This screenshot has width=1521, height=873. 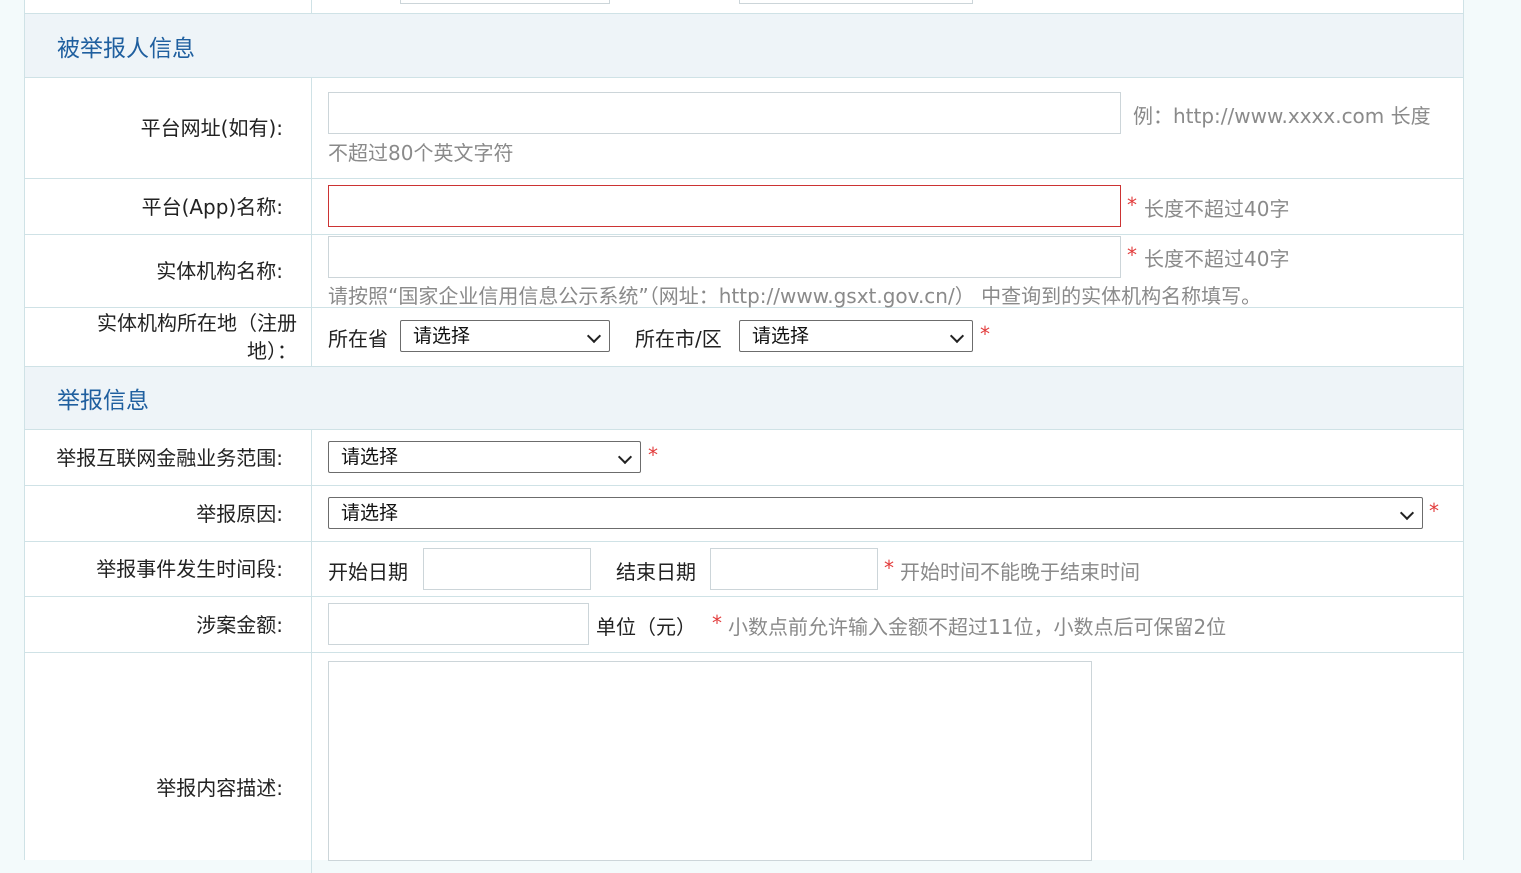 I want to click on field-label: 举报事件发生时间段:, so click(x=168, y=569).